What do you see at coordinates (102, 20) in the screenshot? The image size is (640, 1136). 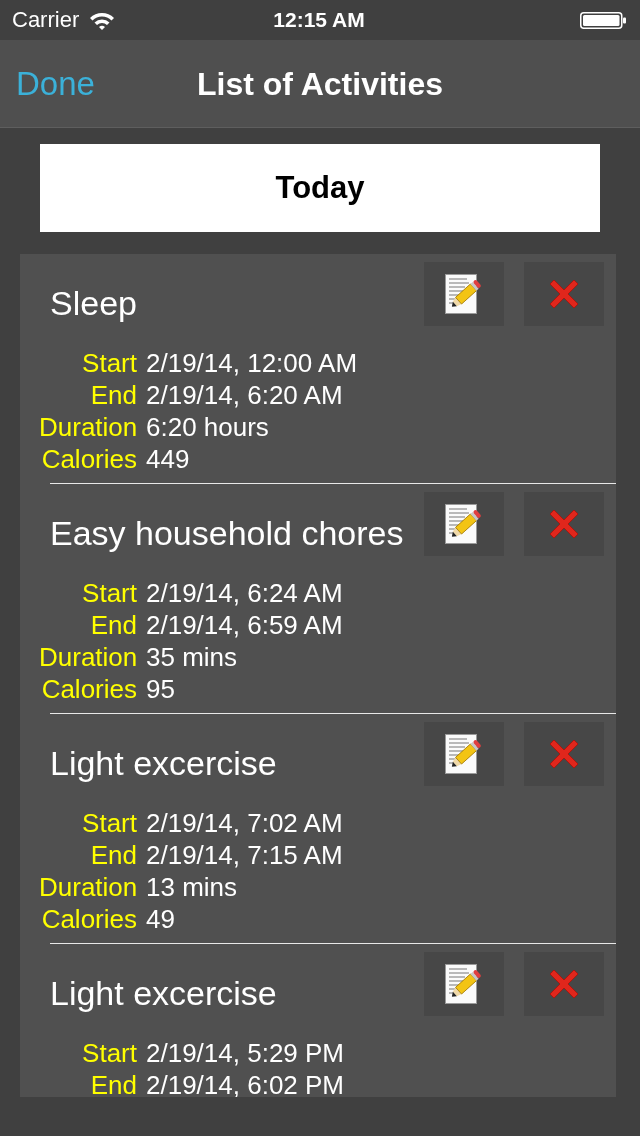 I see `wifi-icon` at bounding box center [102, 20].